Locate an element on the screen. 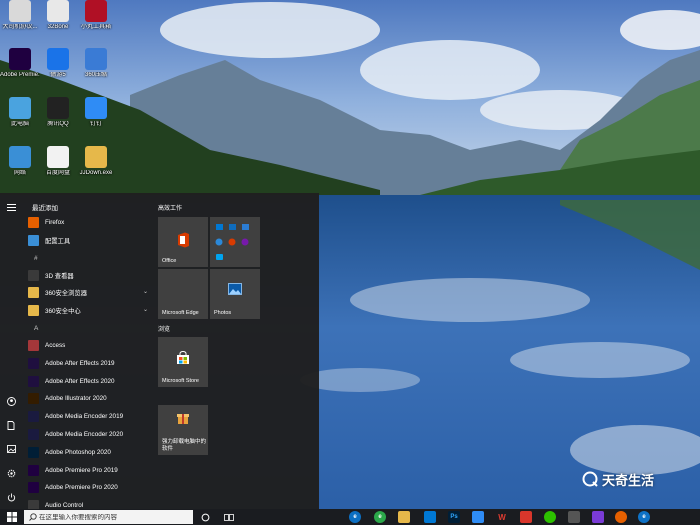 This screenshot has height=525, width=700. user-file-icon is located at coordinates (20, 11).